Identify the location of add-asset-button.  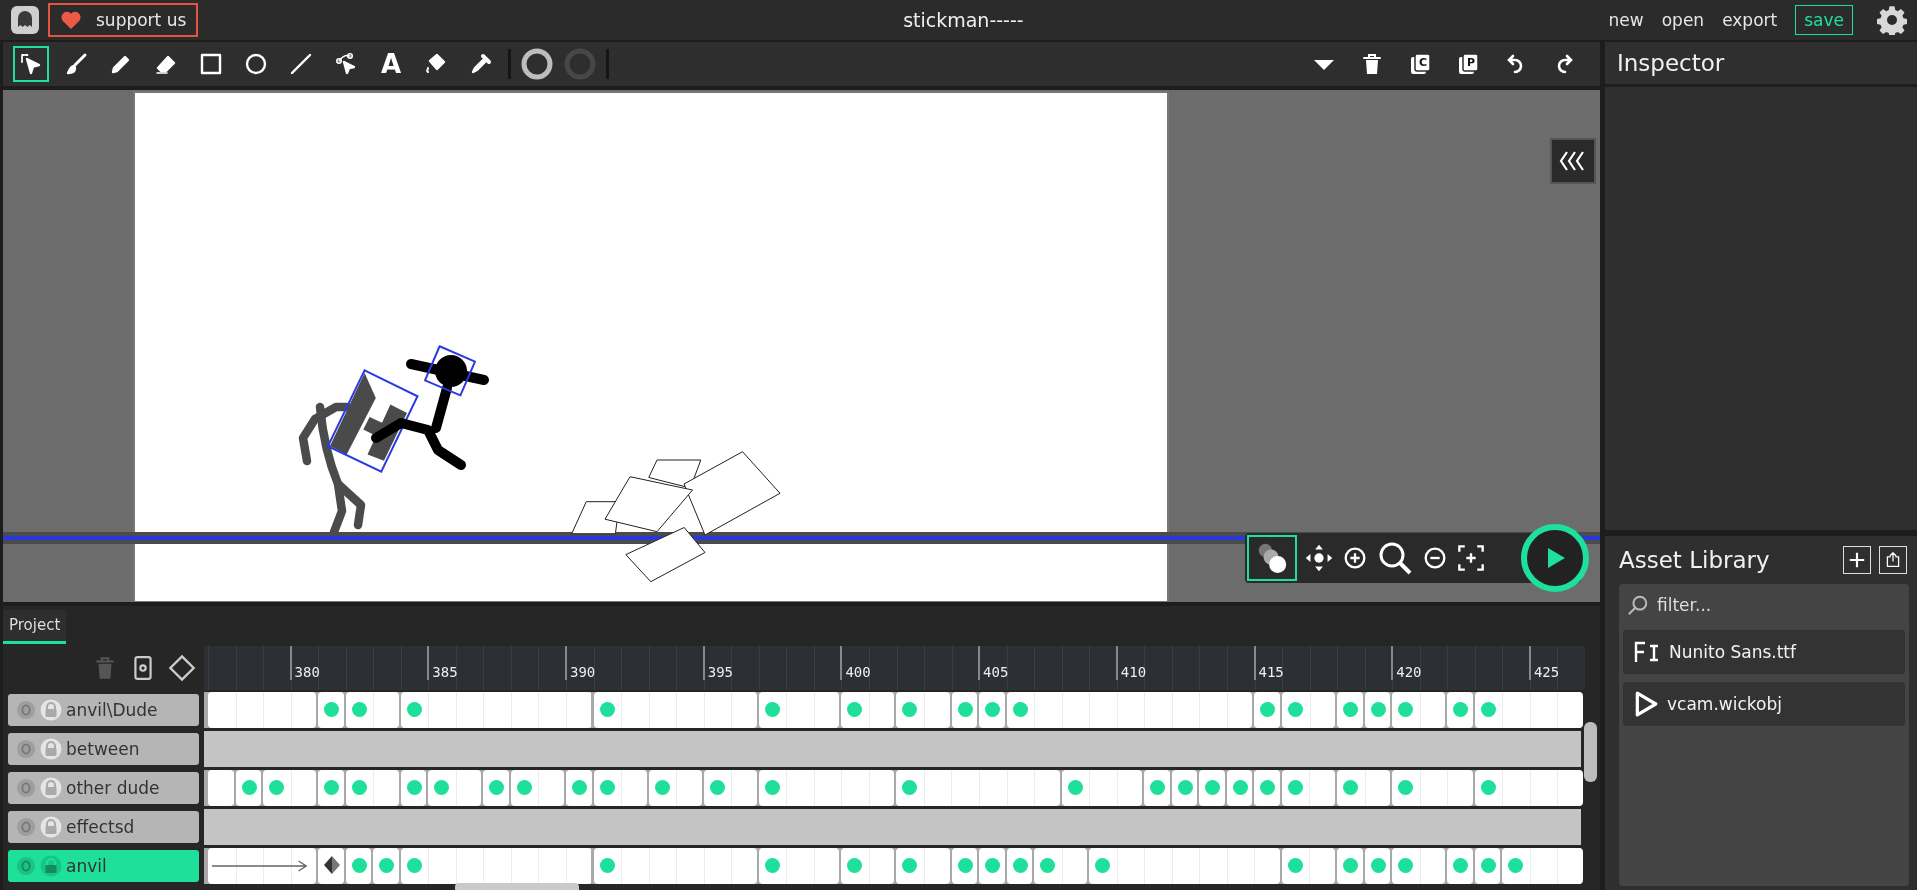
(1857, 560).